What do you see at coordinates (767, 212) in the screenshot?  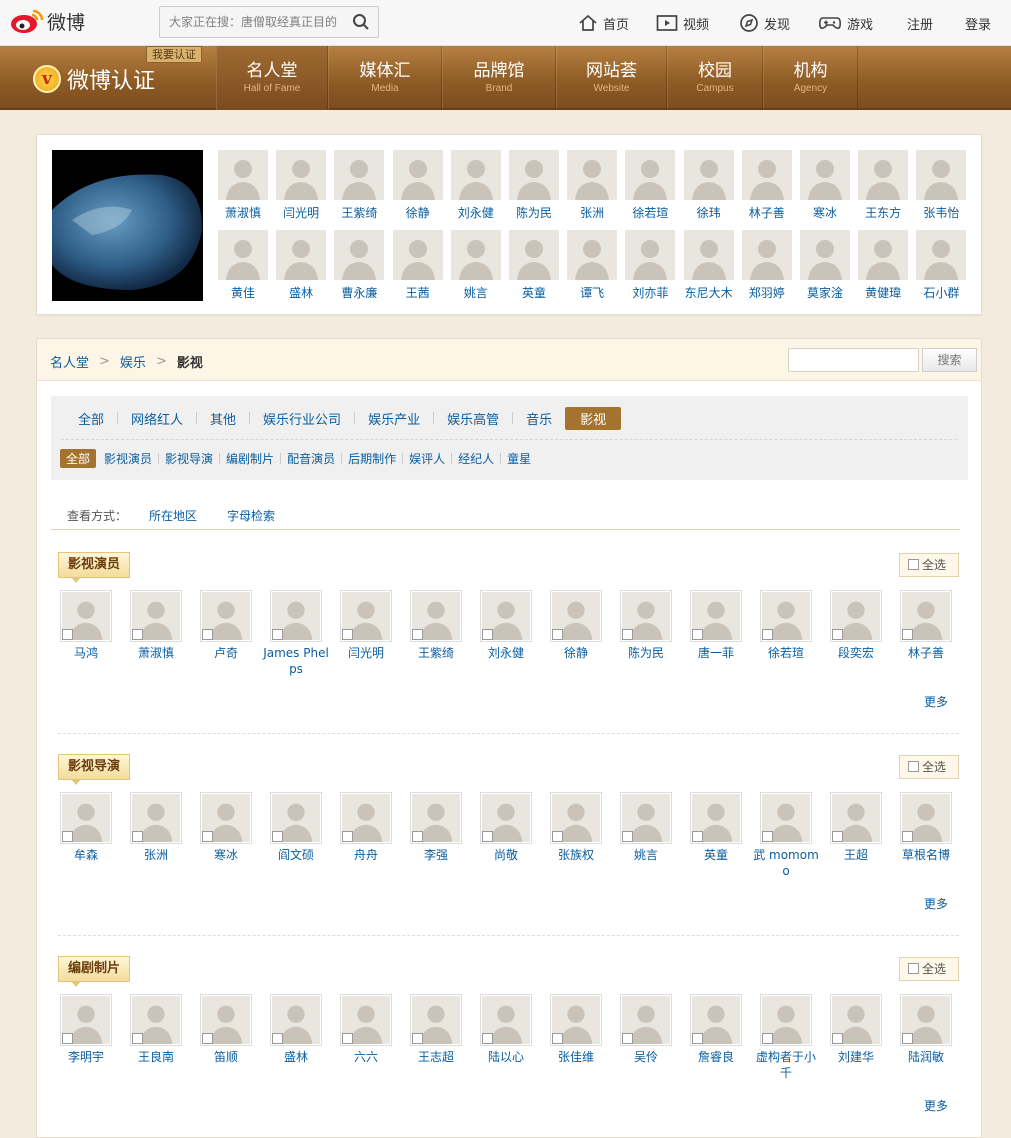 I see `celebrity-name: 林子善` at bounding box center [767, 212].